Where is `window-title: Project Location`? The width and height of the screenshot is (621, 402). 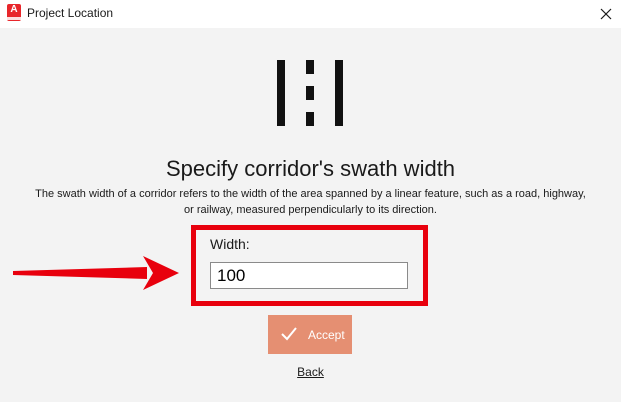
window-title: Project Location is located at coordinates (70, 13).